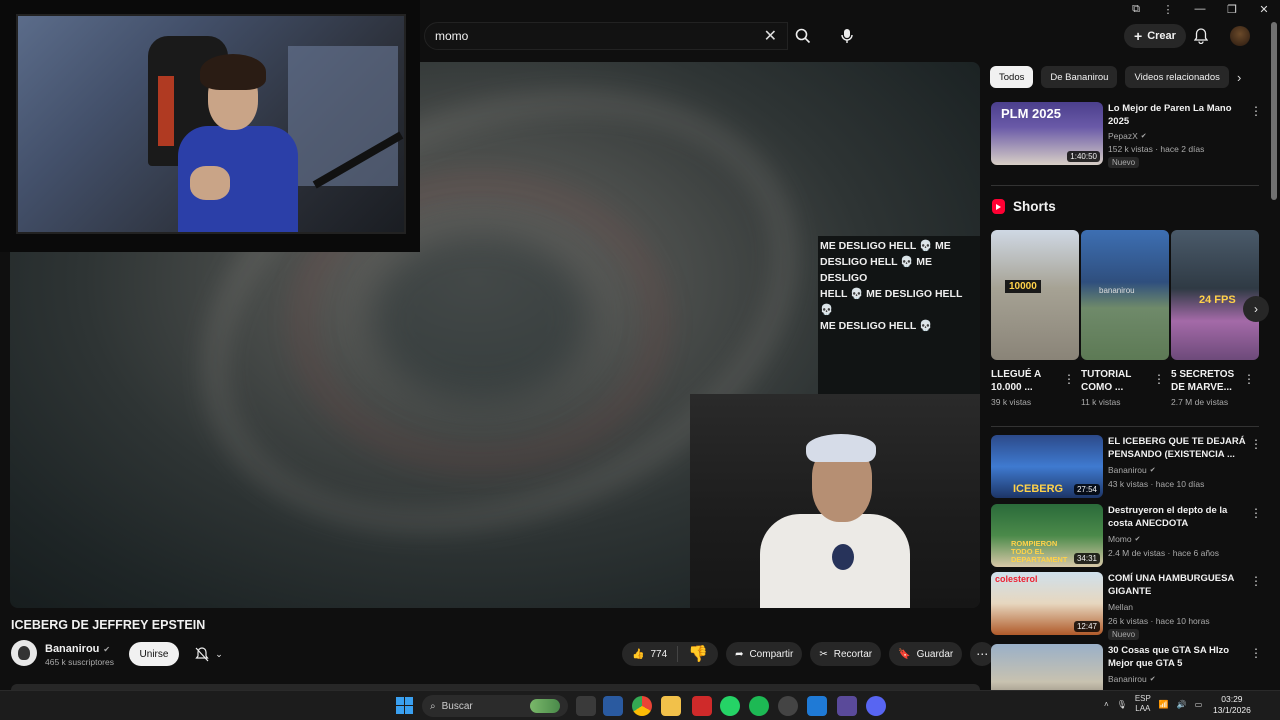  I want to click on video-channel-text: PepazX, so click(1123, 136).